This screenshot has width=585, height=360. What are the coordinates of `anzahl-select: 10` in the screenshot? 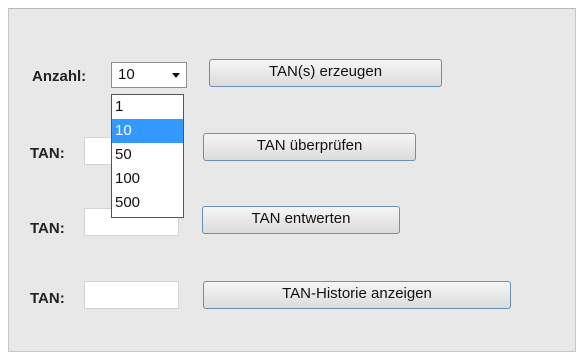 It's located at (149, 75).